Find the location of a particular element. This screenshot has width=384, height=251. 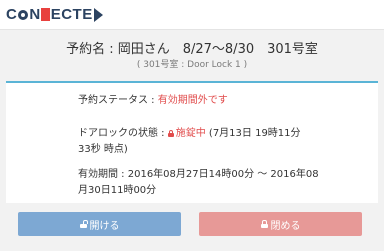

lock-state-row: ドアロックの状態 : 施錠中 (7月13日 19時11分 is located at coordinates (189, 131).